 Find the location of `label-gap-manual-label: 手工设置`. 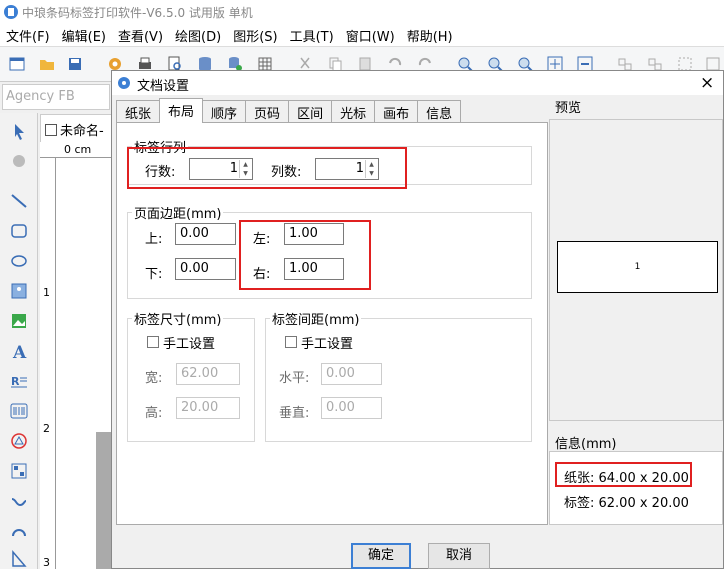

label-gap-manual-label: 手工设置 is located at coordinates (327, 344).